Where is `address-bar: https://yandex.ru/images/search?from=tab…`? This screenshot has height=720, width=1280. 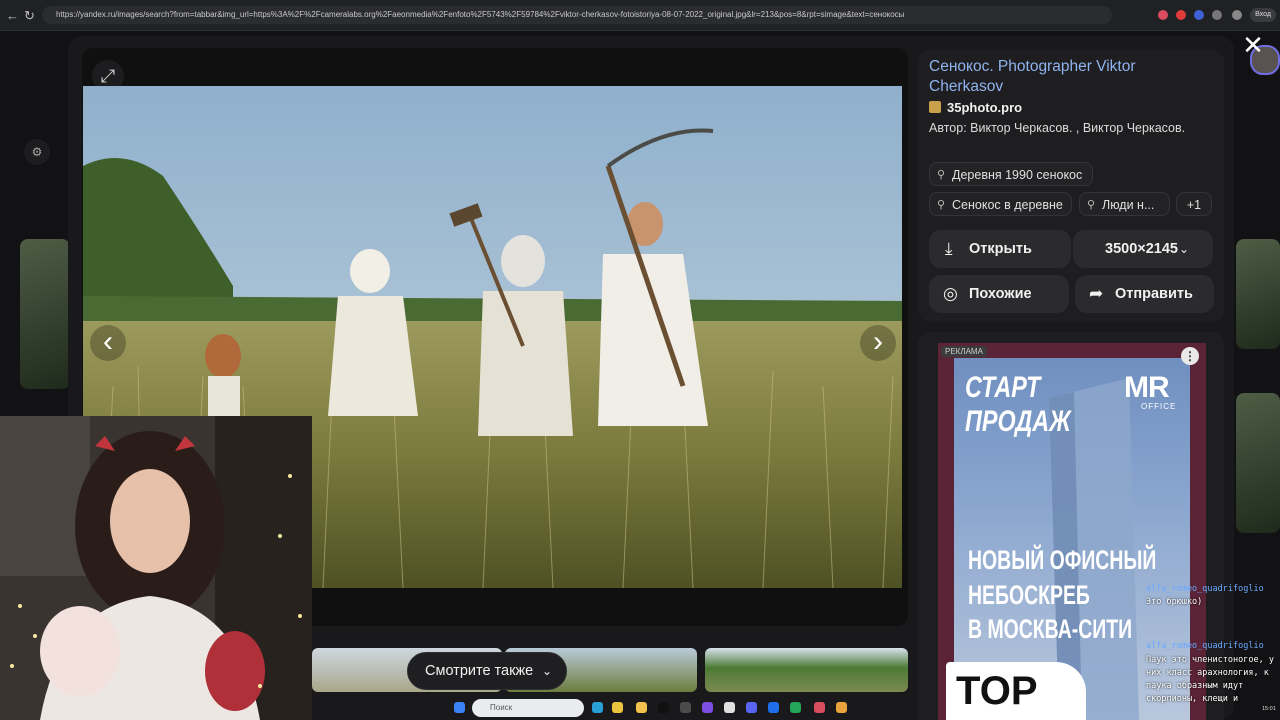
address-bar: https://yandex.ru/images/search?from=tab… is located at coordinates (577, 15).